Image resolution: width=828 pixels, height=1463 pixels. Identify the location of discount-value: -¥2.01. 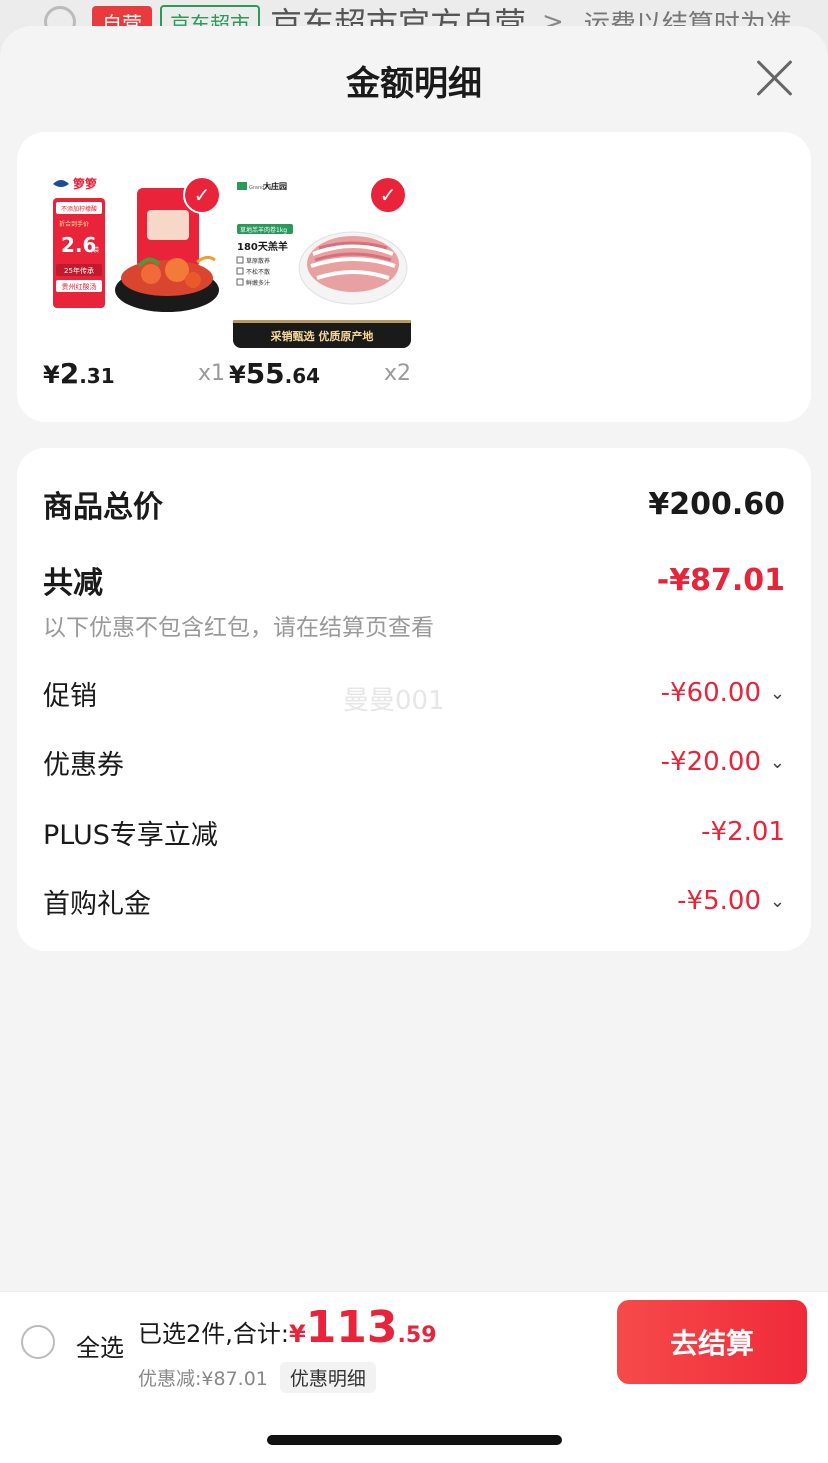
(743, 832).